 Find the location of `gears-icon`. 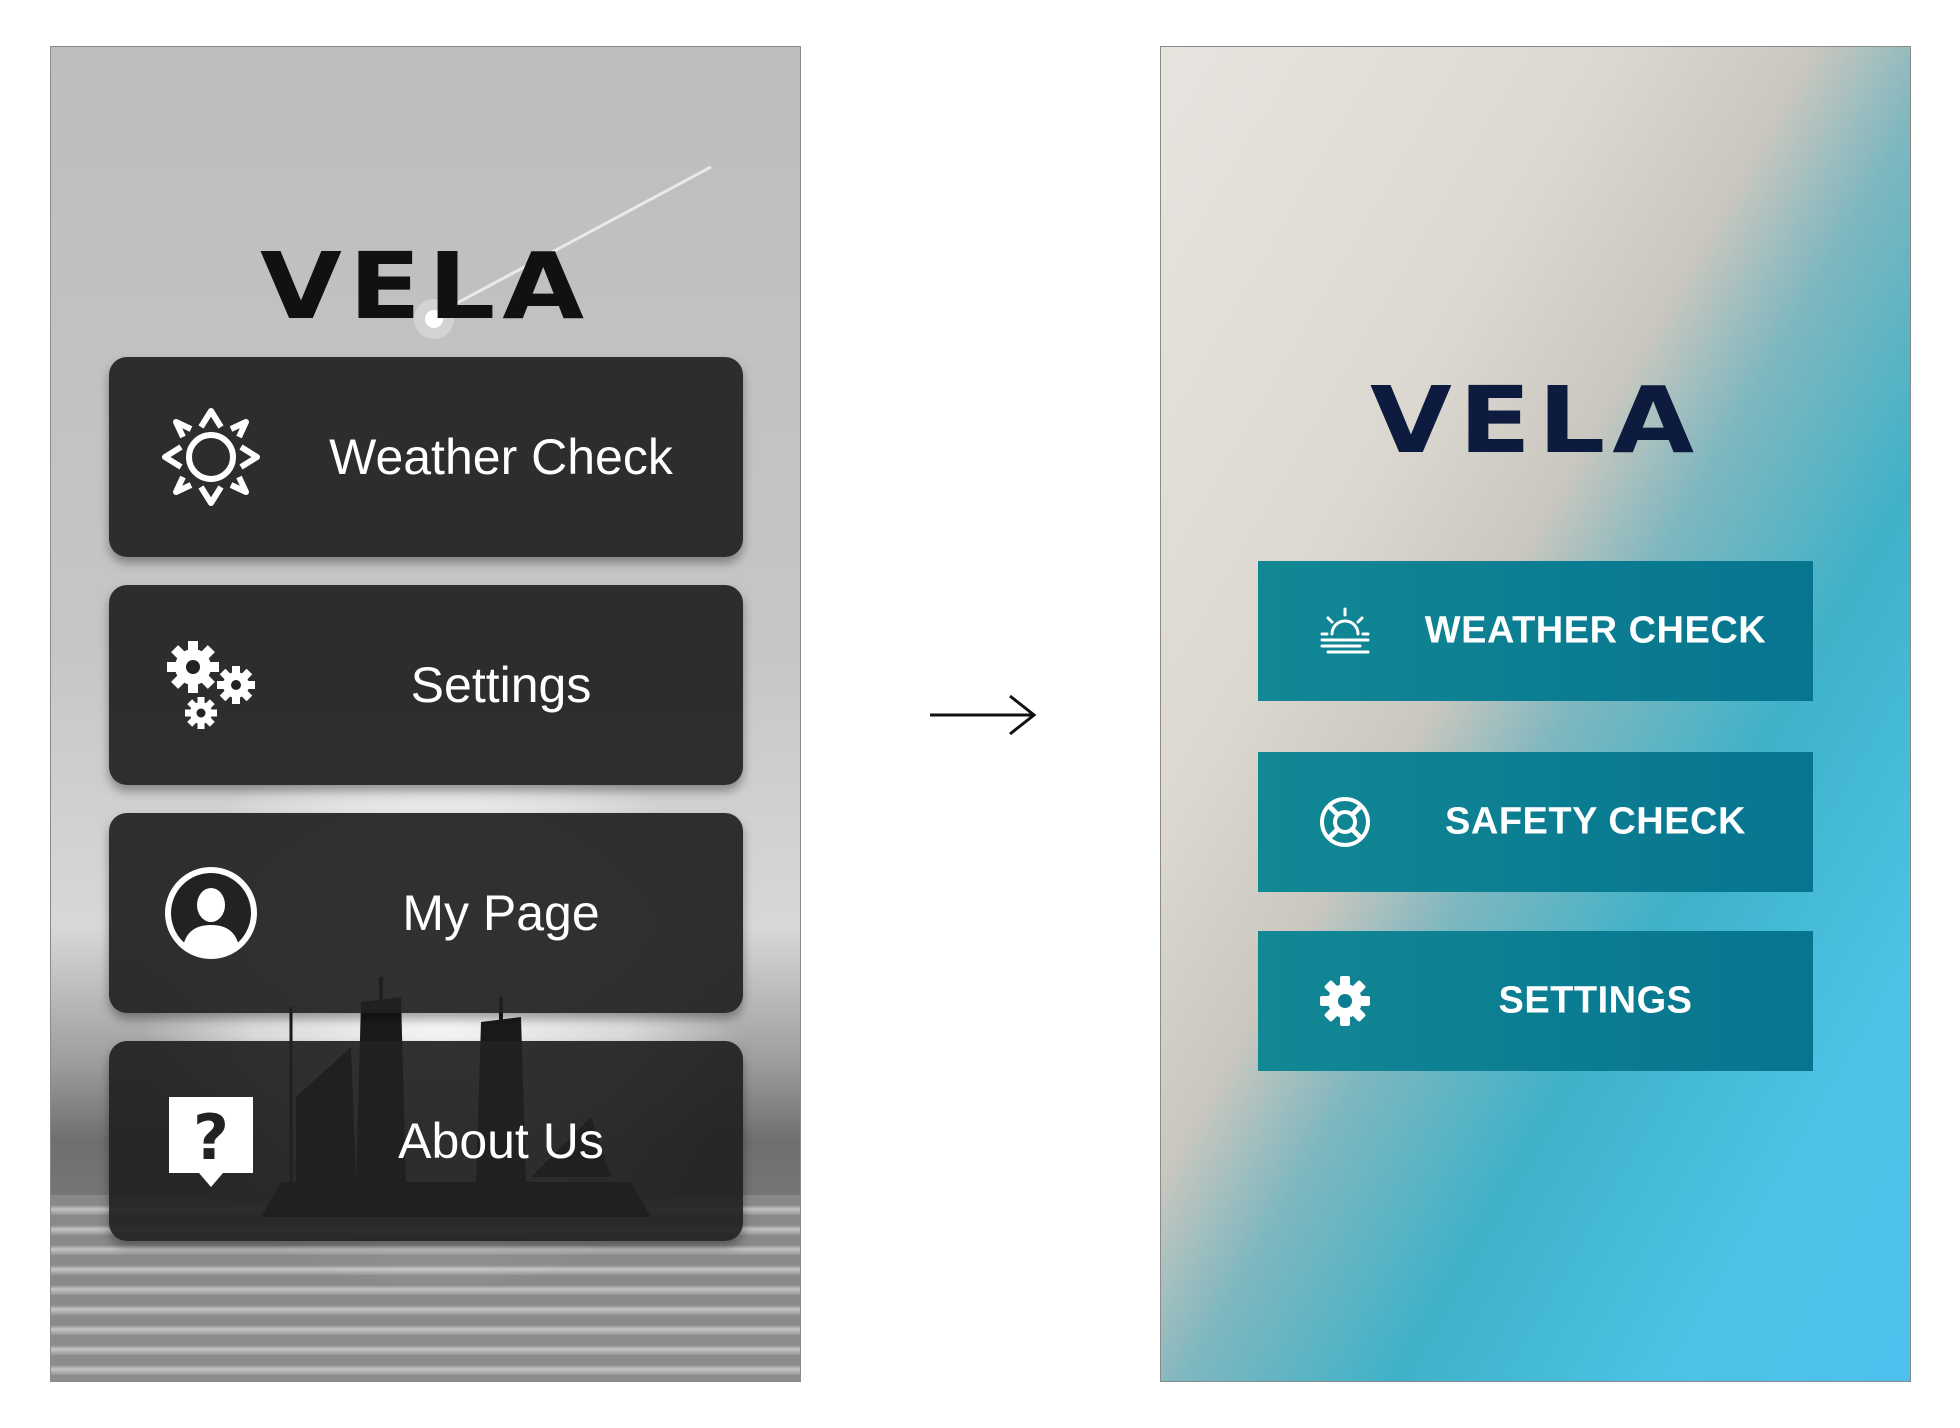

gears-icon is located at coordinates (211, 685).